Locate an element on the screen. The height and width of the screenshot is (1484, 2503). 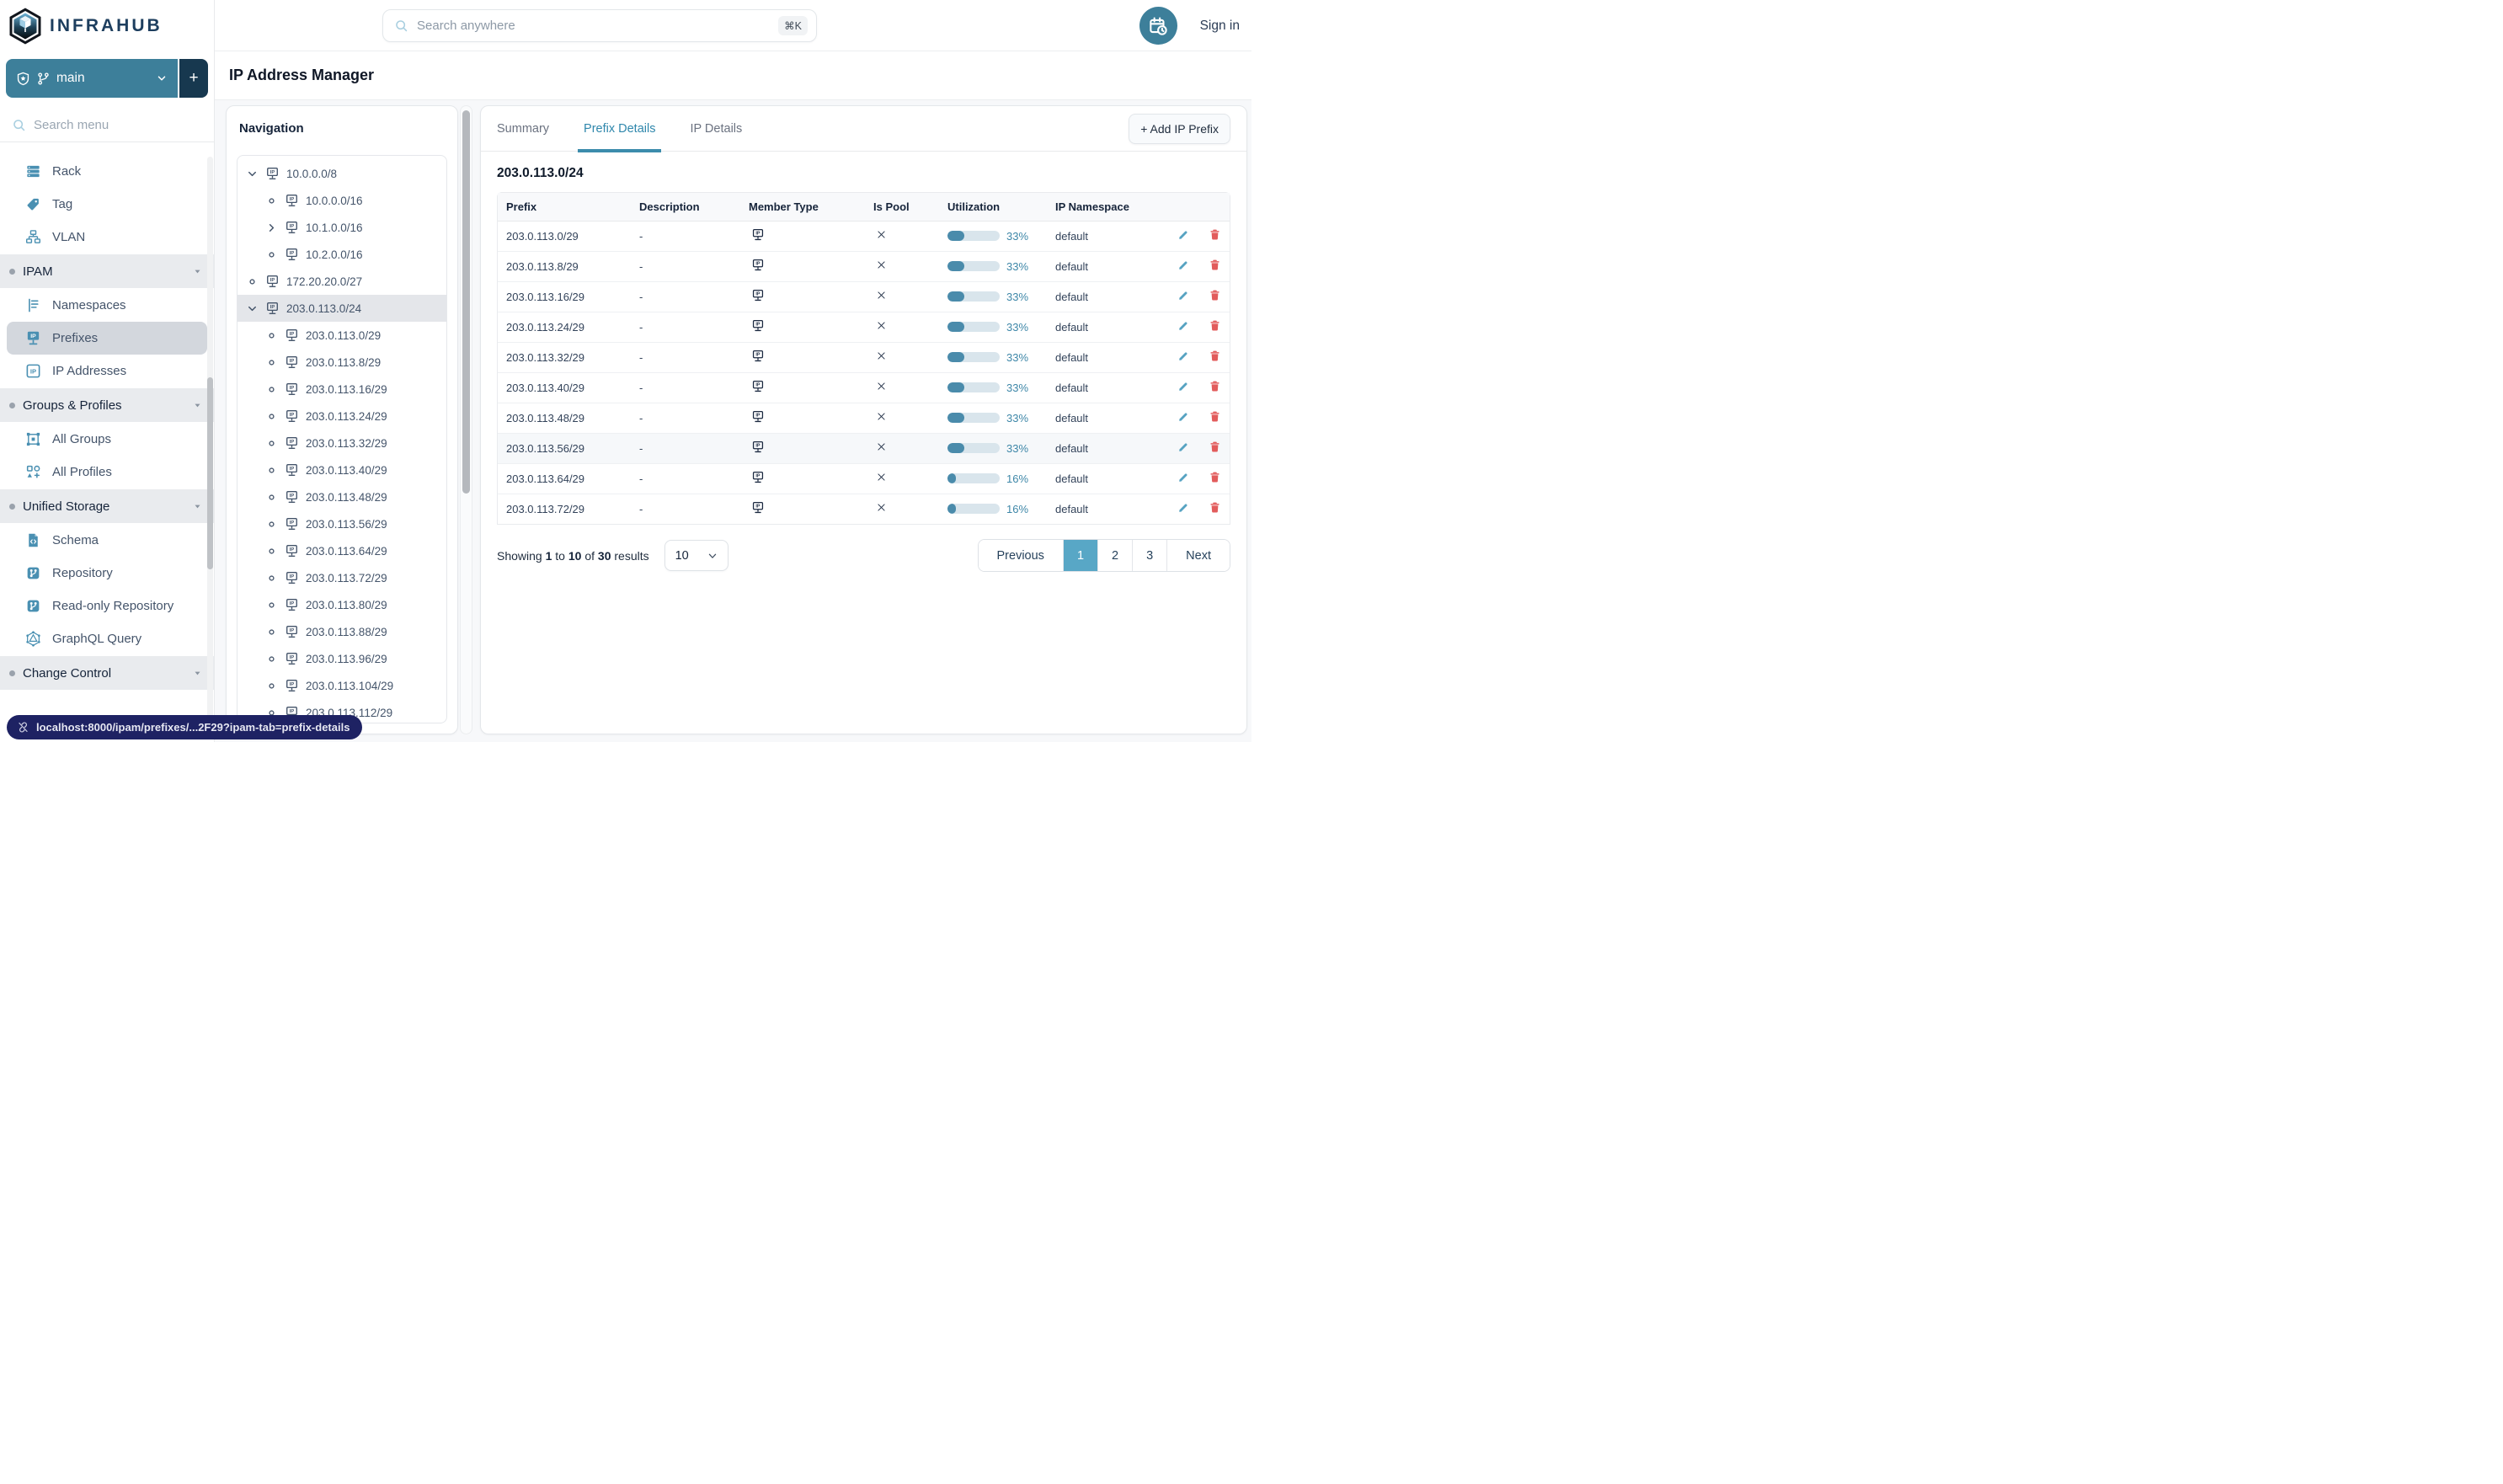
sidebar-item-all-groups: All Groups is located at coordinates (107, 440).